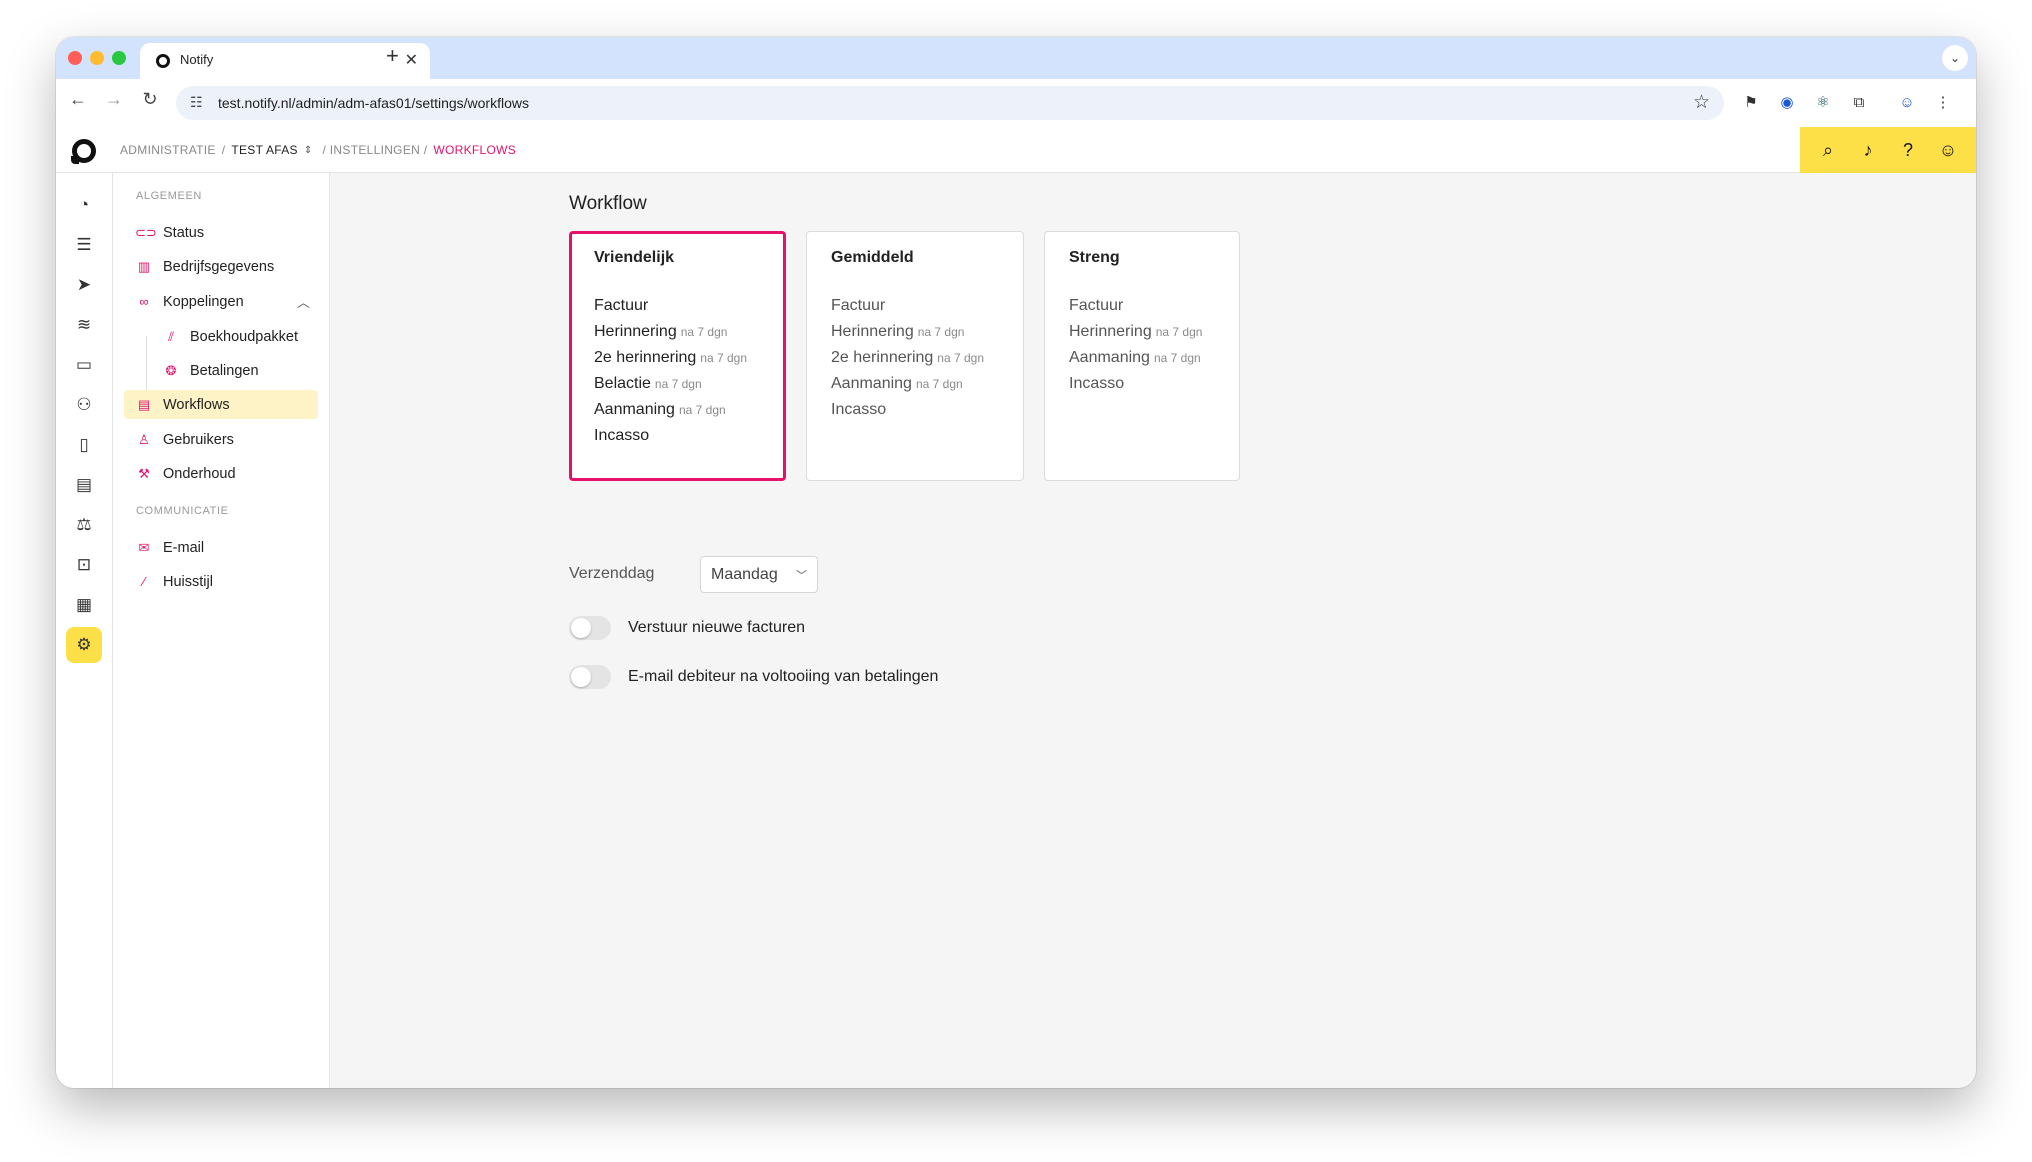 The image size is (2032, 1162). I want to click on site-settings-icon: ☷, so click(196, 102).